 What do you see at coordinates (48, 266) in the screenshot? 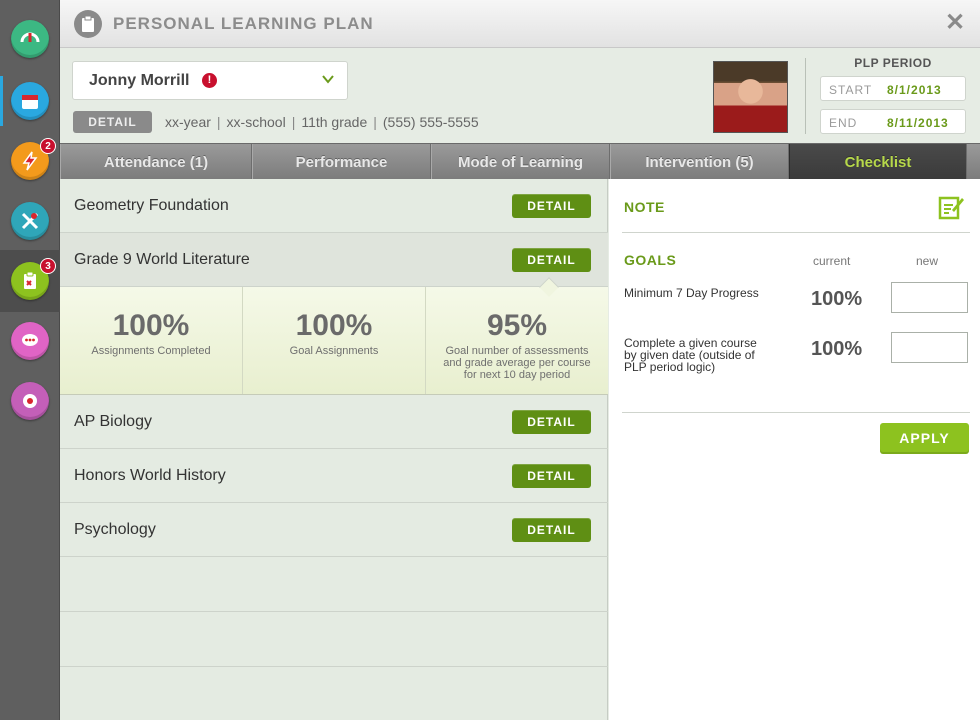
I see `plp-badge: 3` at bounding box center [48, 266].